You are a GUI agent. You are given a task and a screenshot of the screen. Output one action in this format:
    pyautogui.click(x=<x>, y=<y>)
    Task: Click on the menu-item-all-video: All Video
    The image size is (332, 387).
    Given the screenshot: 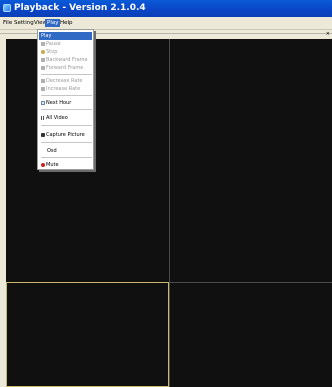 What is the action you would take?
    pyautogui.click(x=65, y=118)
    